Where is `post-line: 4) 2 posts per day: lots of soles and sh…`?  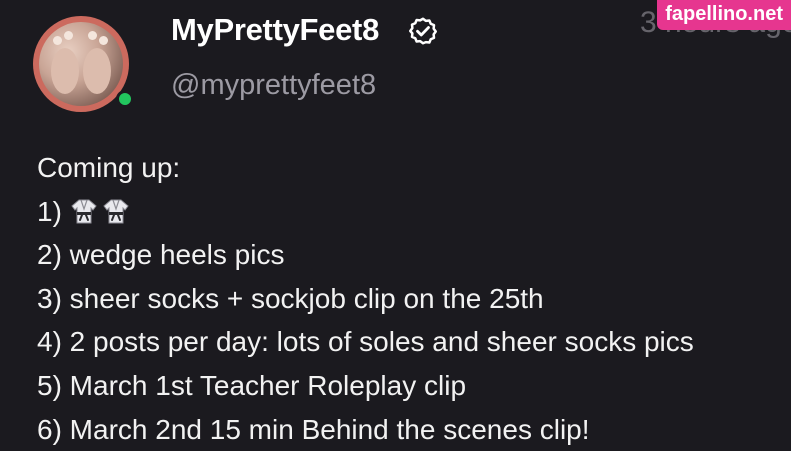
post-line: 4) 2 posts per day: lots of soles and sh… is located at coordinates (365, 342).